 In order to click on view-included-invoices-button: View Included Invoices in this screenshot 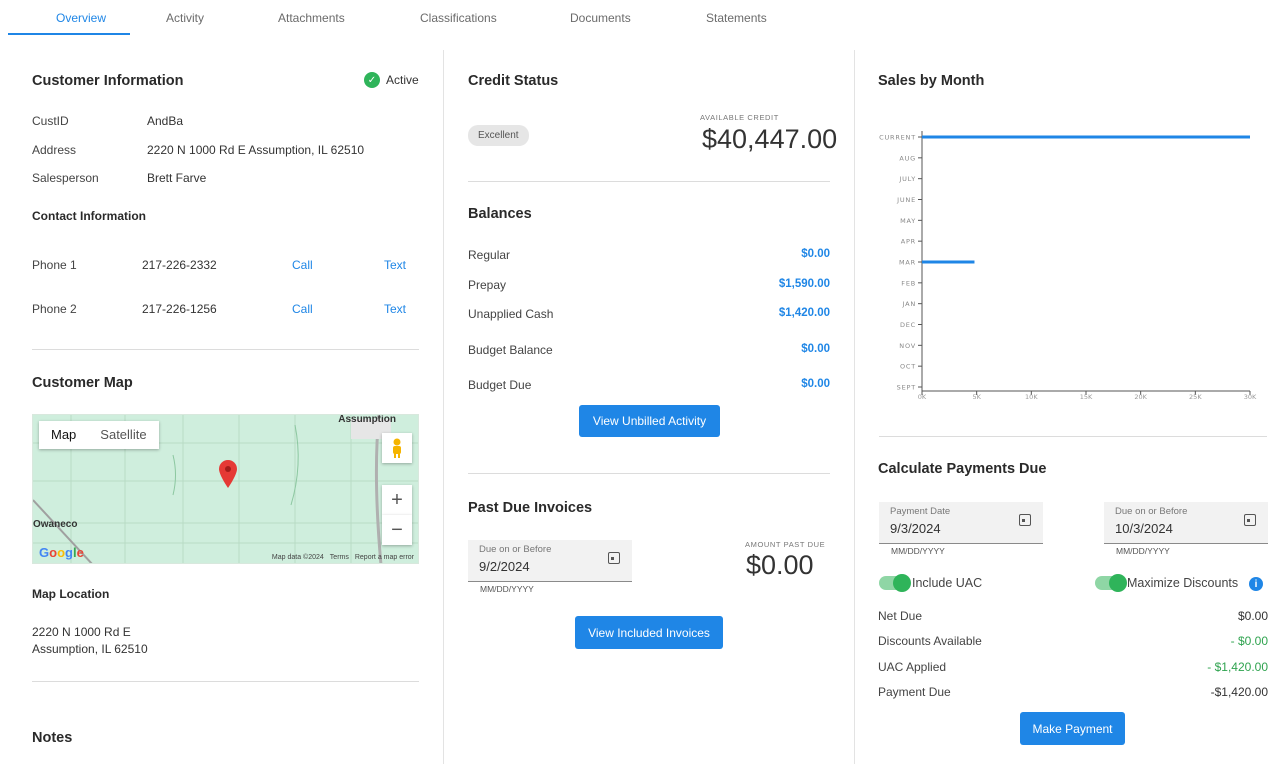, I will do `click(649, 632)`.